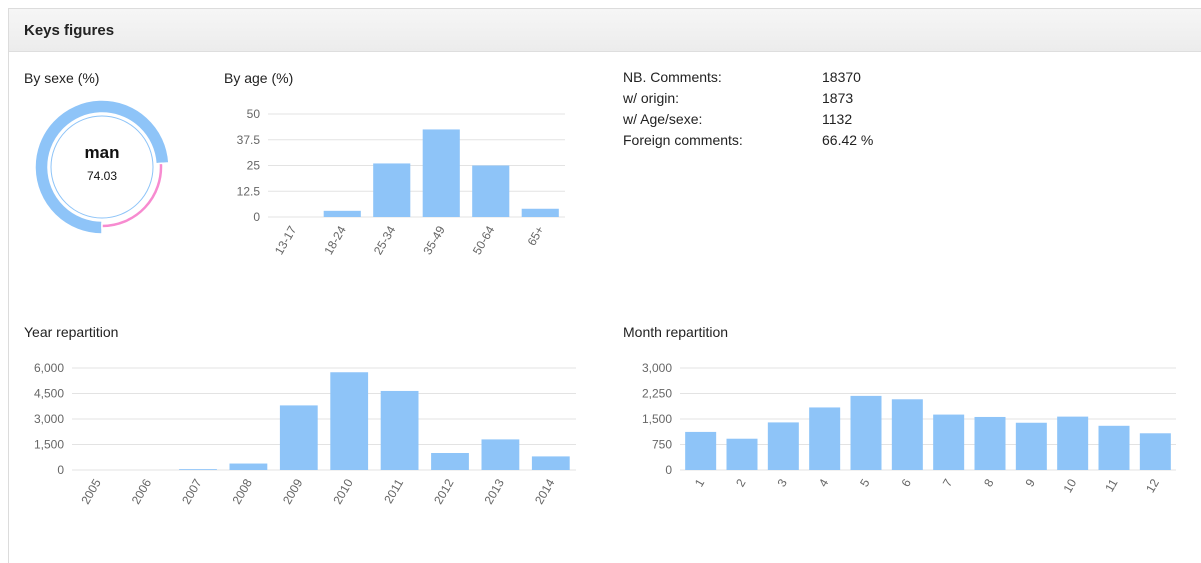 This screenshot has height=563, width=1201. I want to click on x-tick-label: 8, so click(989, 482).